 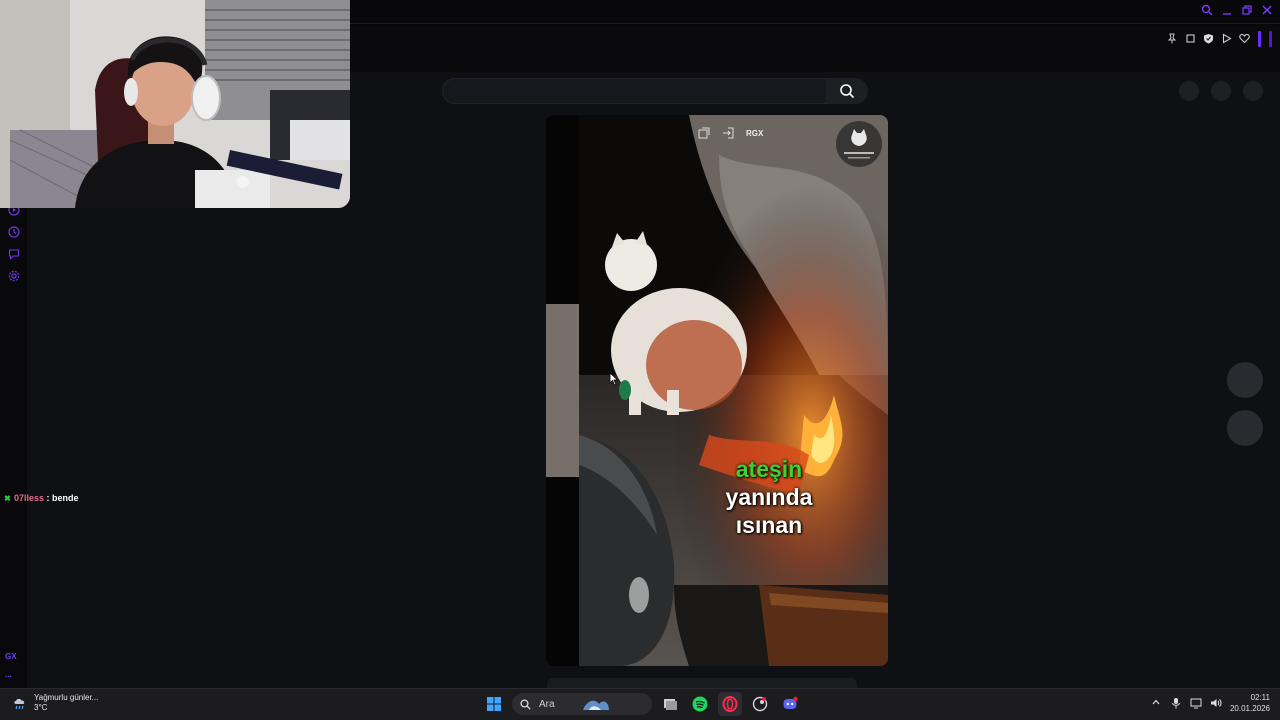 What do you see at coordinates (1196, 703) in the screenshot?
I see `network-icon` at bounding box center [1196, 703].